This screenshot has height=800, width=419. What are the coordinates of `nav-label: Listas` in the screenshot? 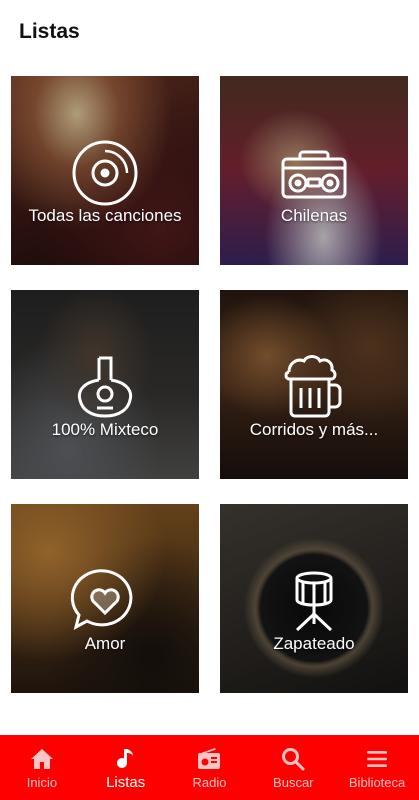 It's located at (126, 782).